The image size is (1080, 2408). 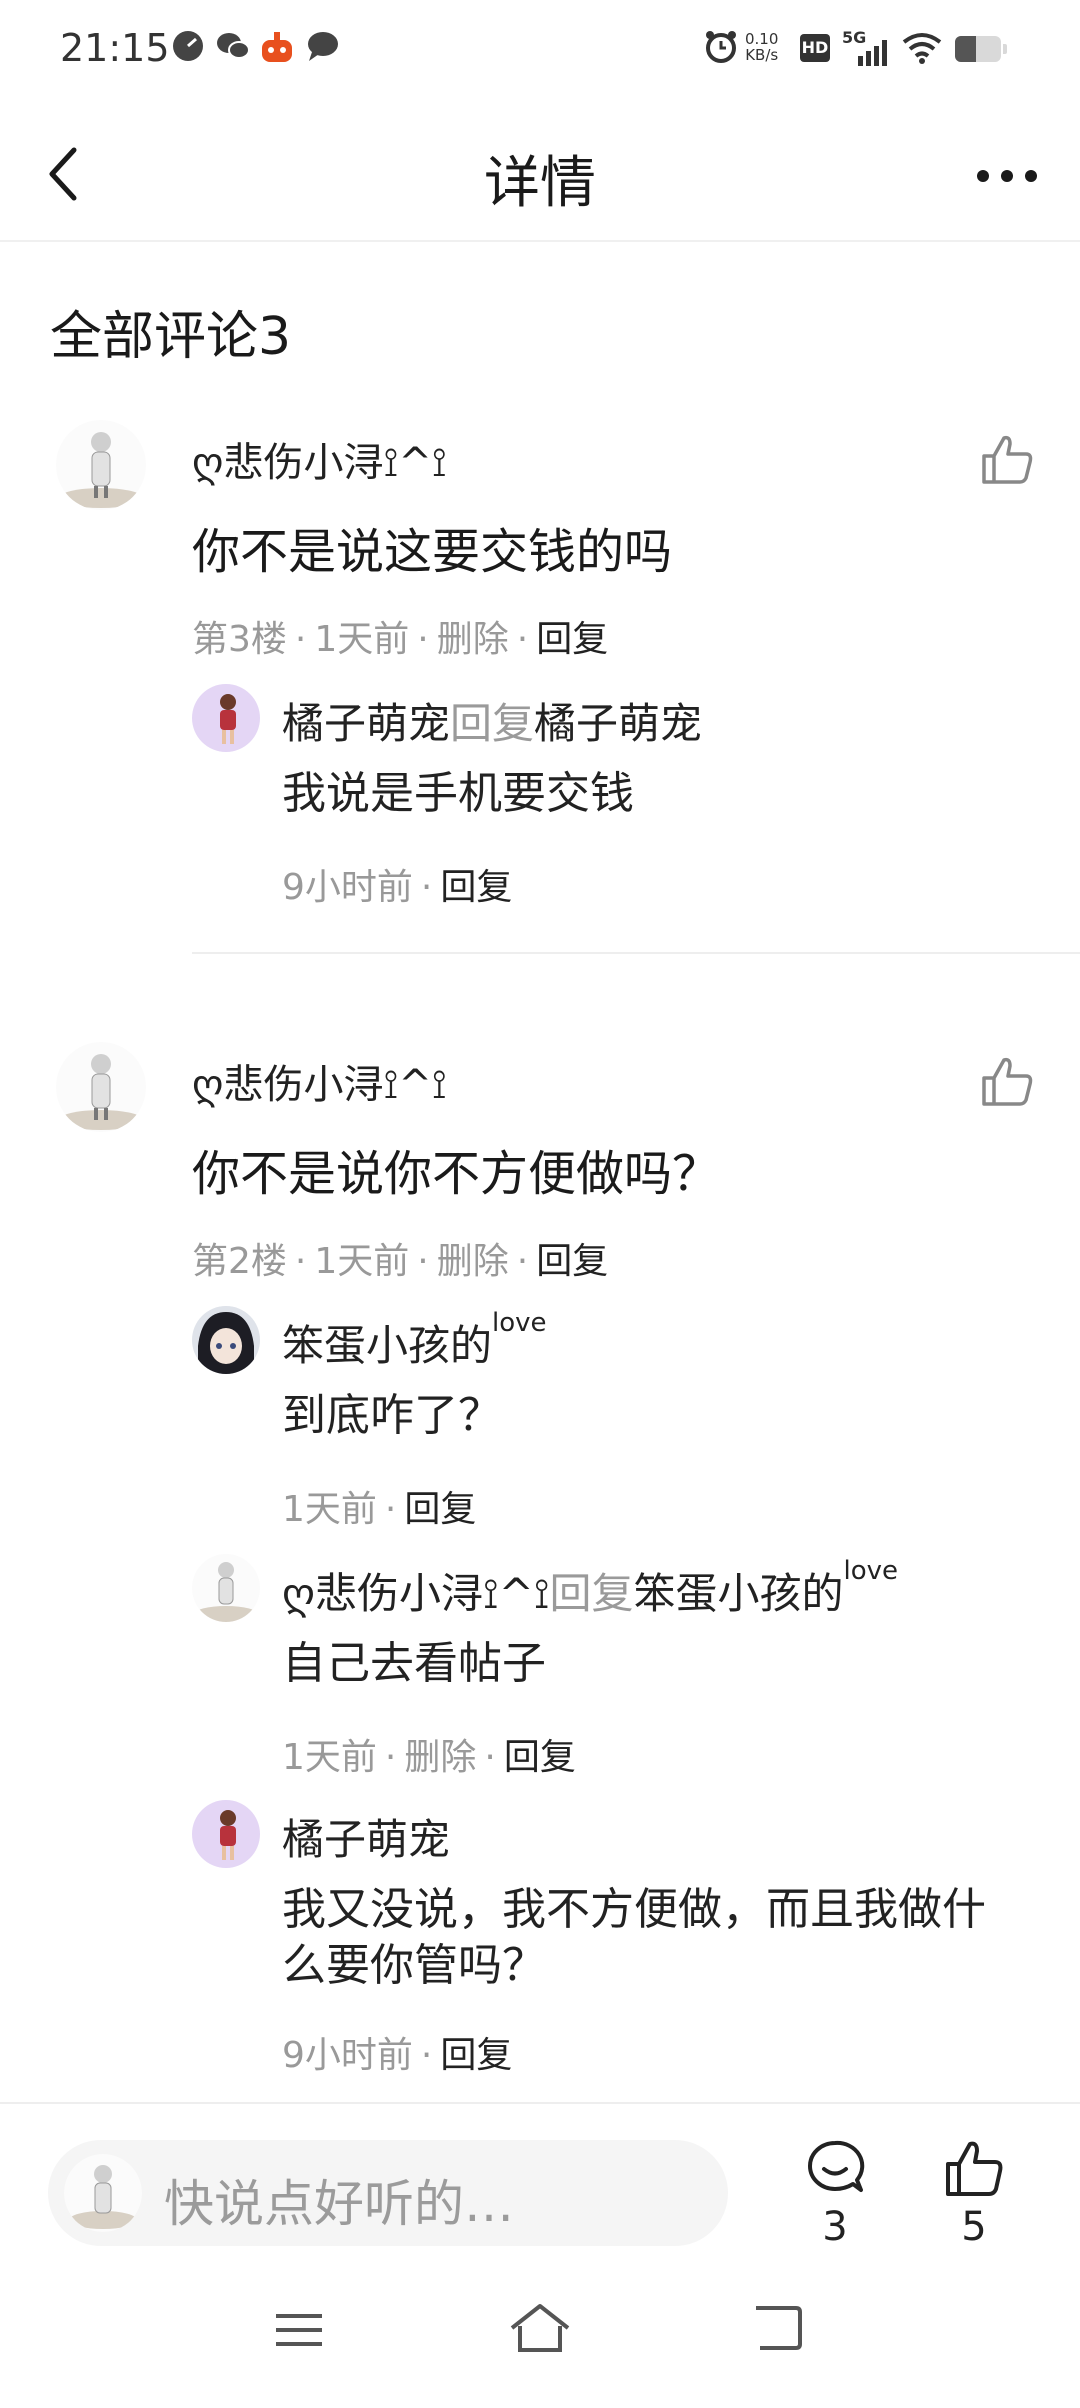 I want to click on system-nav-bar, so click(x=540, y=2340).